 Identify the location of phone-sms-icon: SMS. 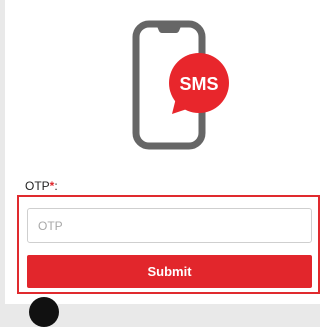
(180, 85).